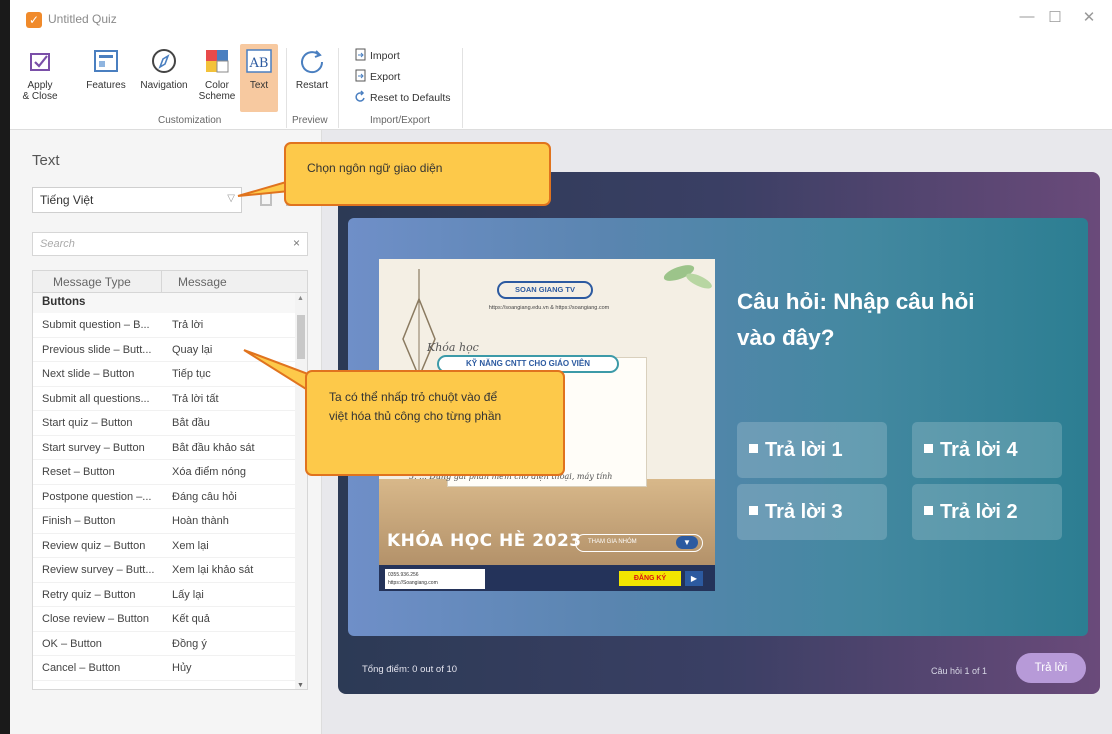 The width and height of the screenshot is (1112, 734). I want to click on navigation-label: Navigation, so click(164, 85).